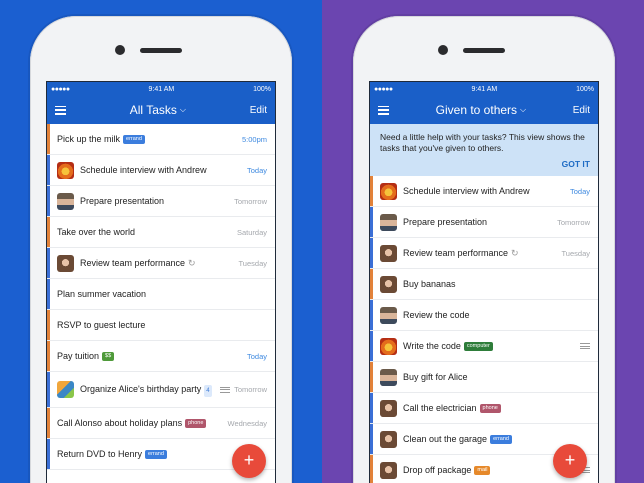  I want to click on task-title: Drop off package, so click(437, 470).